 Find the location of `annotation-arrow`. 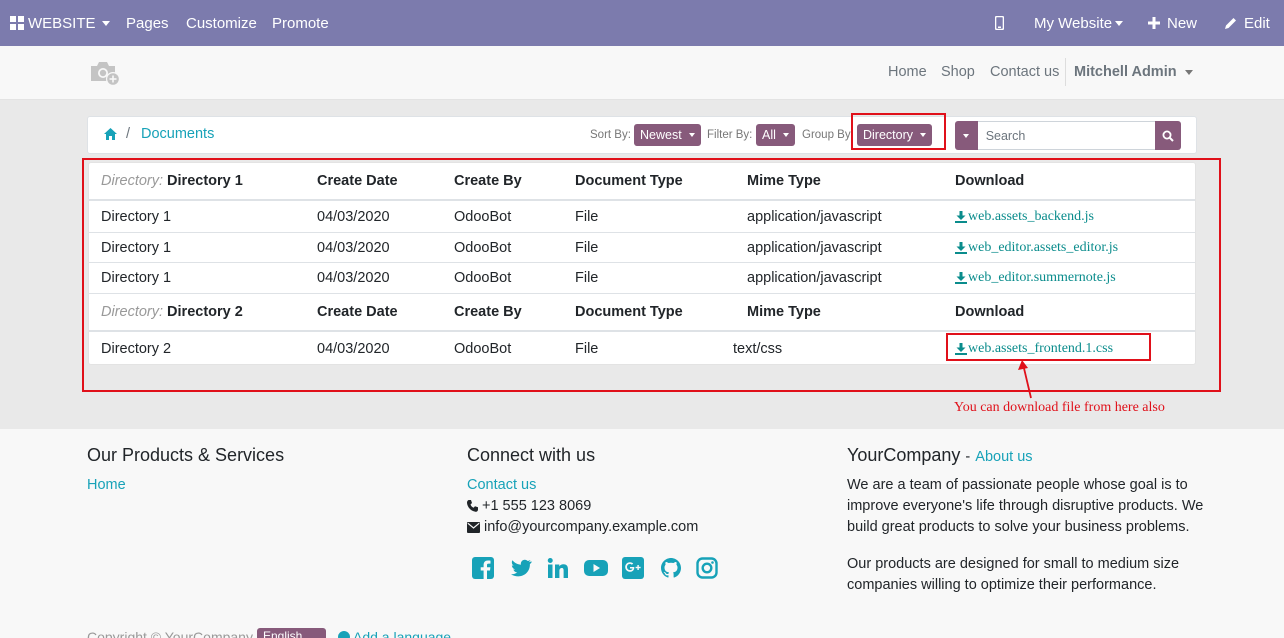

annotation-arrow is located at coordinates (1025, 379).